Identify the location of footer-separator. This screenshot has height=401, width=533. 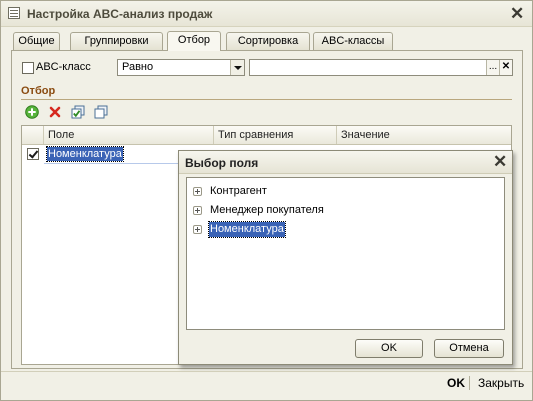
(469, 383).